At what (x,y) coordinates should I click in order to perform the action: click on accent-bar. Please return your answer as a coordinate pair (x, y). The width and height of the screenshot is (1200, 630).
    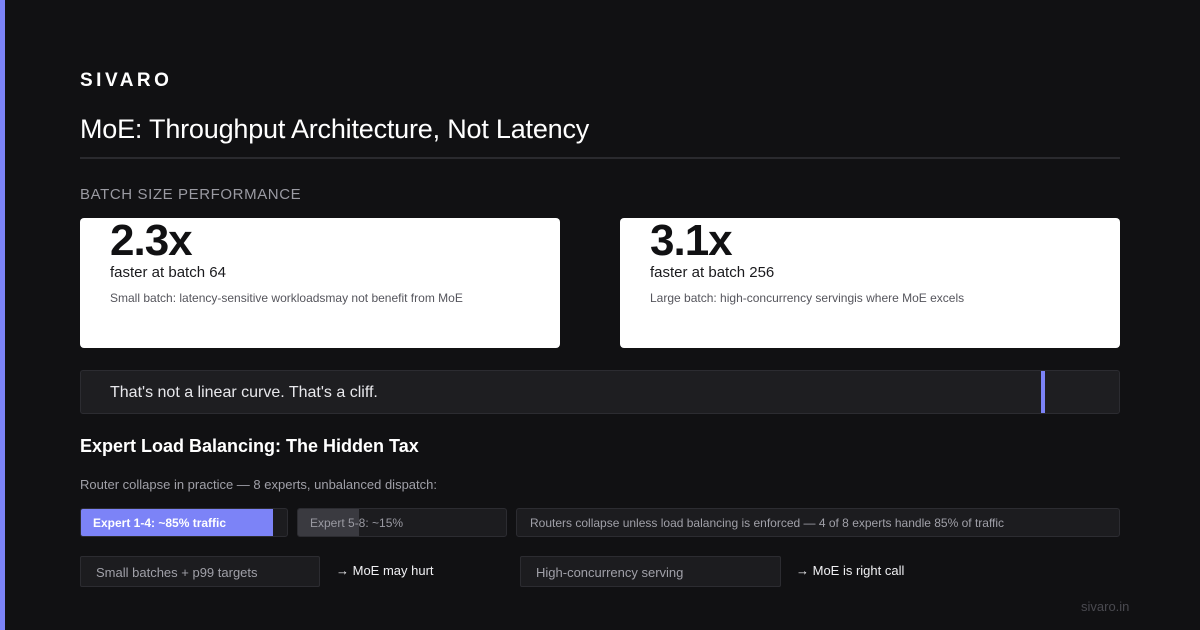
    Looking at the image, I should click on (2, 315).